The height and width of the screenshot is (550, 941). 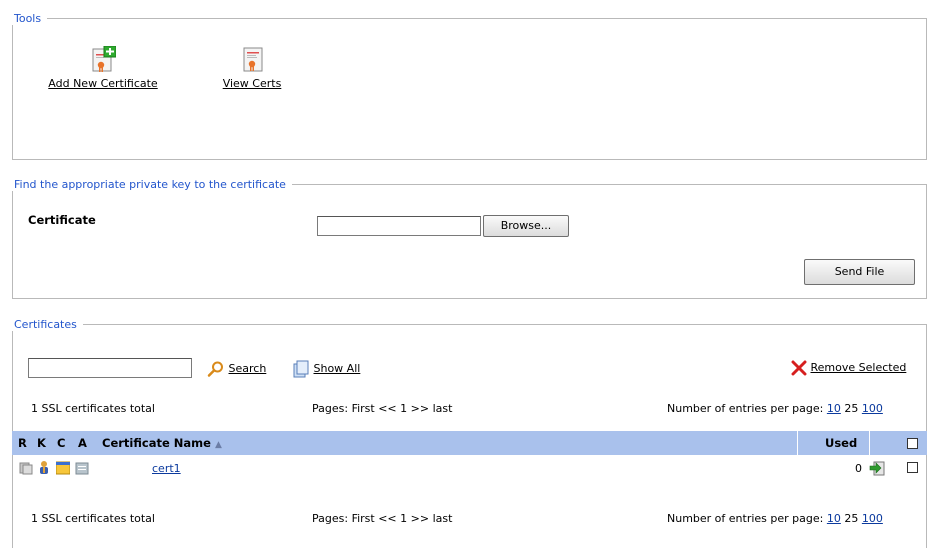 I want to click on certificates-legend: Certificates, so click(x=45, y=324).